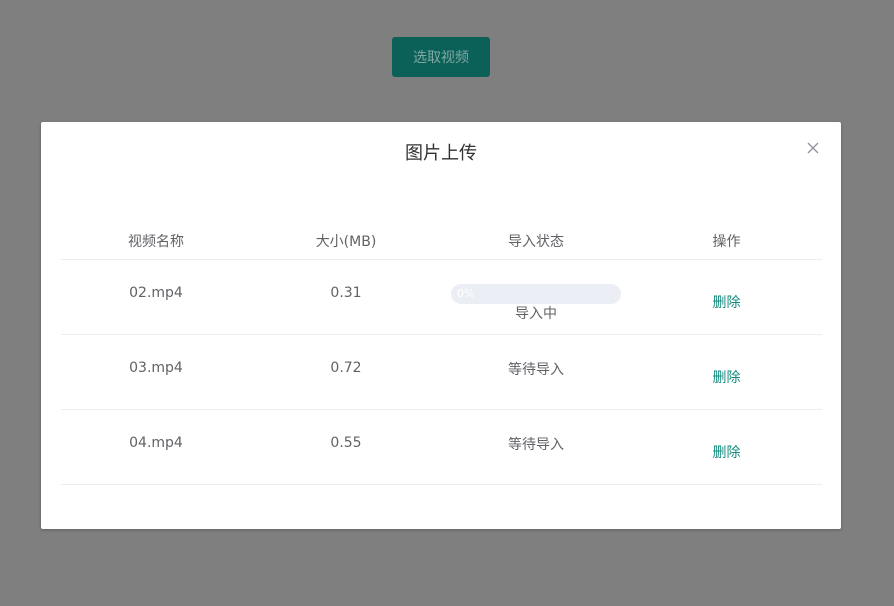 The image size is (894, 606). Describe the element at coordinates (156, 368) in the screenshot. I see `video-name: 03.mp4` at that location.